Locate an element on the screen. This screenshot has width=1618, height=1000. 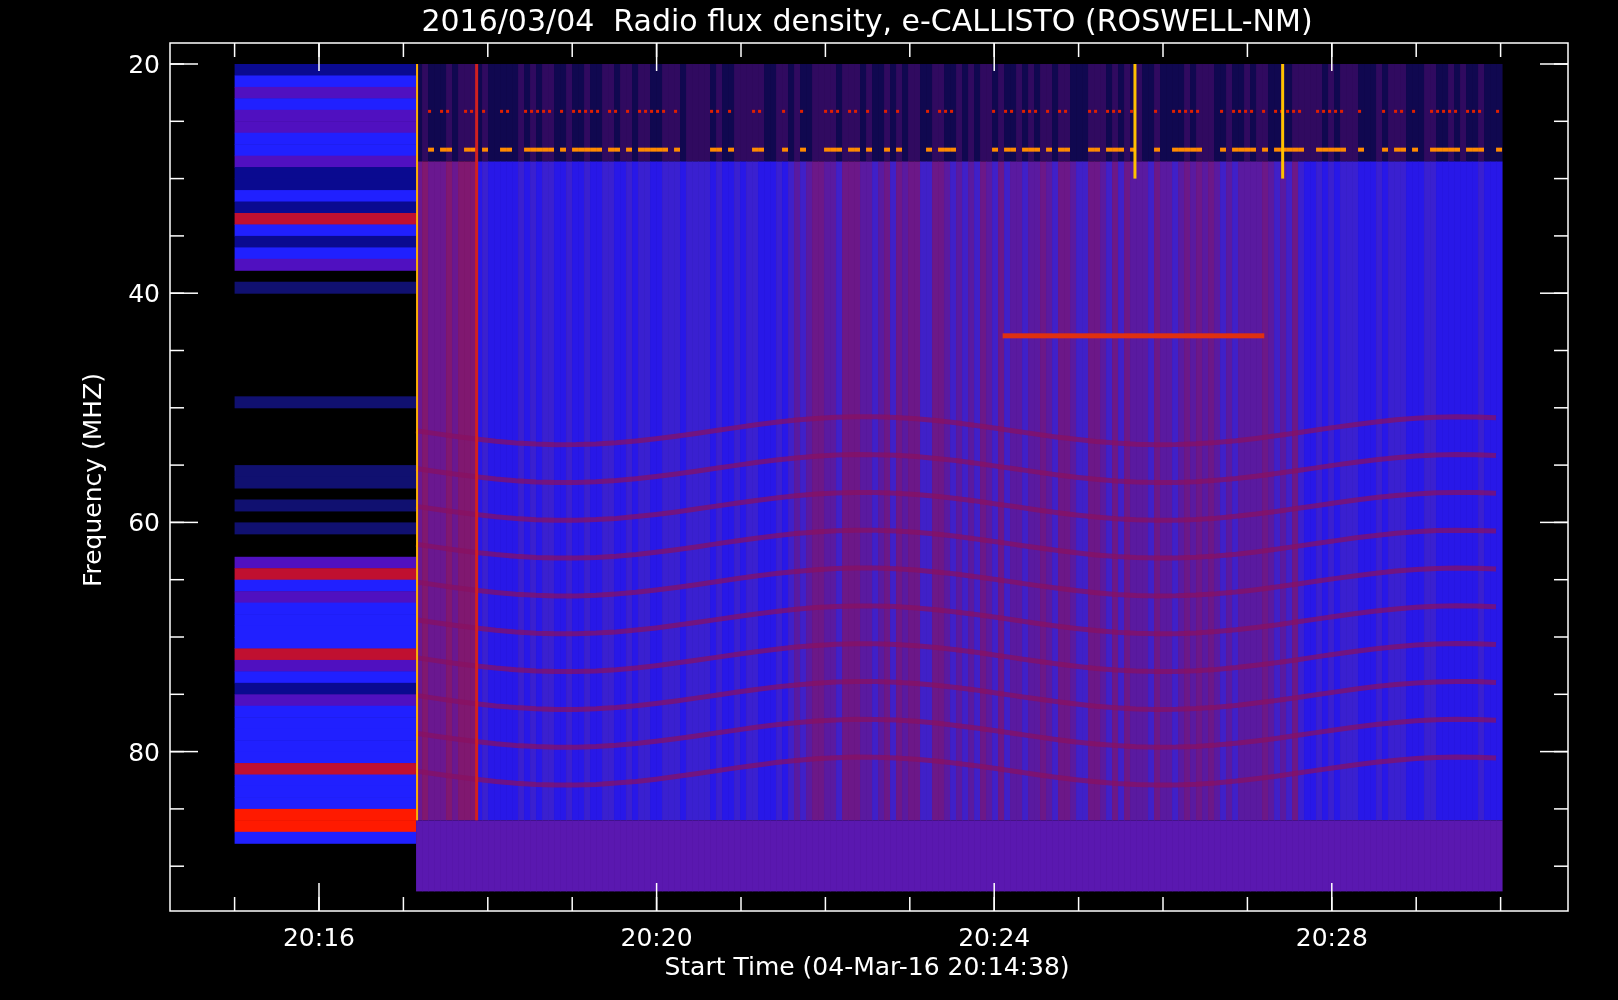
x-tick-label: 20:24 is located at coordinates (994, 937).